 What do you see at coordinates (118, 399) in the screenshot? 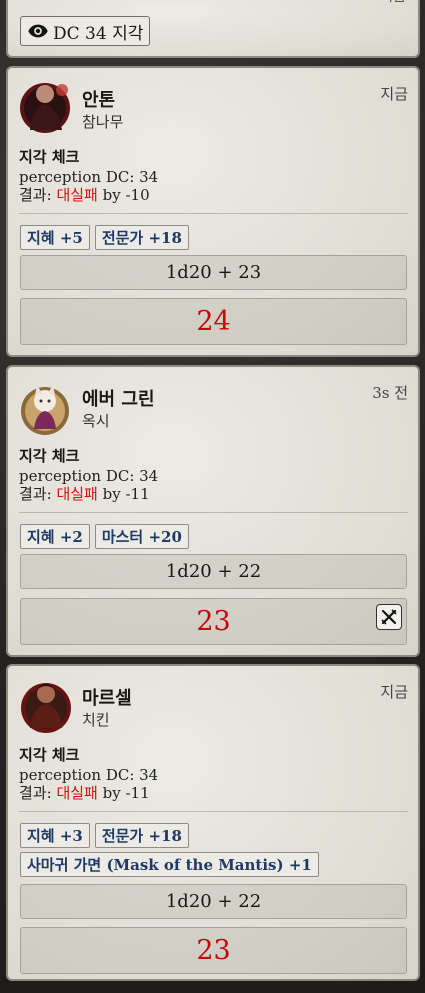
I see `actor-name: 에버 그린` at bounding box center [118, 399].